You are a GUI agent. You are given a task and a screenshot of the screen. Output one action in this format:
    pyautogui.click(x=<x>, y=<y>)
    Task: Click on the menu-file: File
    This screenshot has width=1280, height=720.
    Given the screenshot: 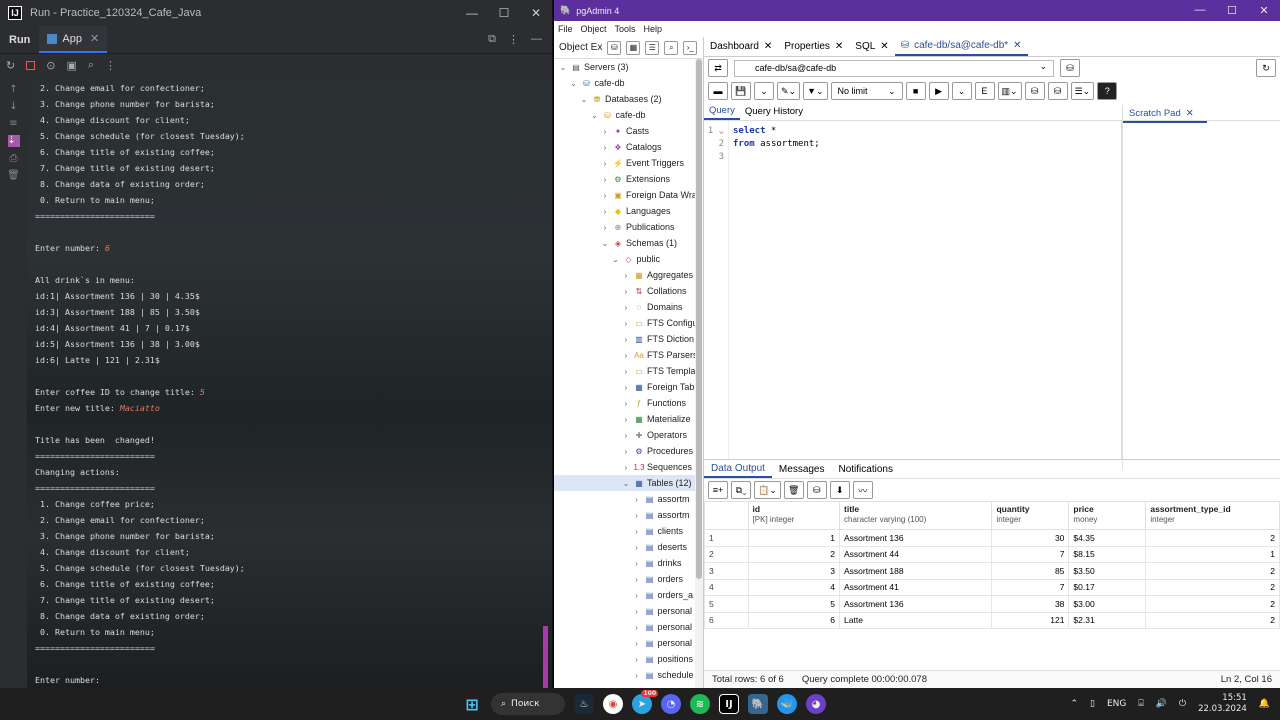 What is the action you would take?
    pyautogui.click(x=565, y=29)
    